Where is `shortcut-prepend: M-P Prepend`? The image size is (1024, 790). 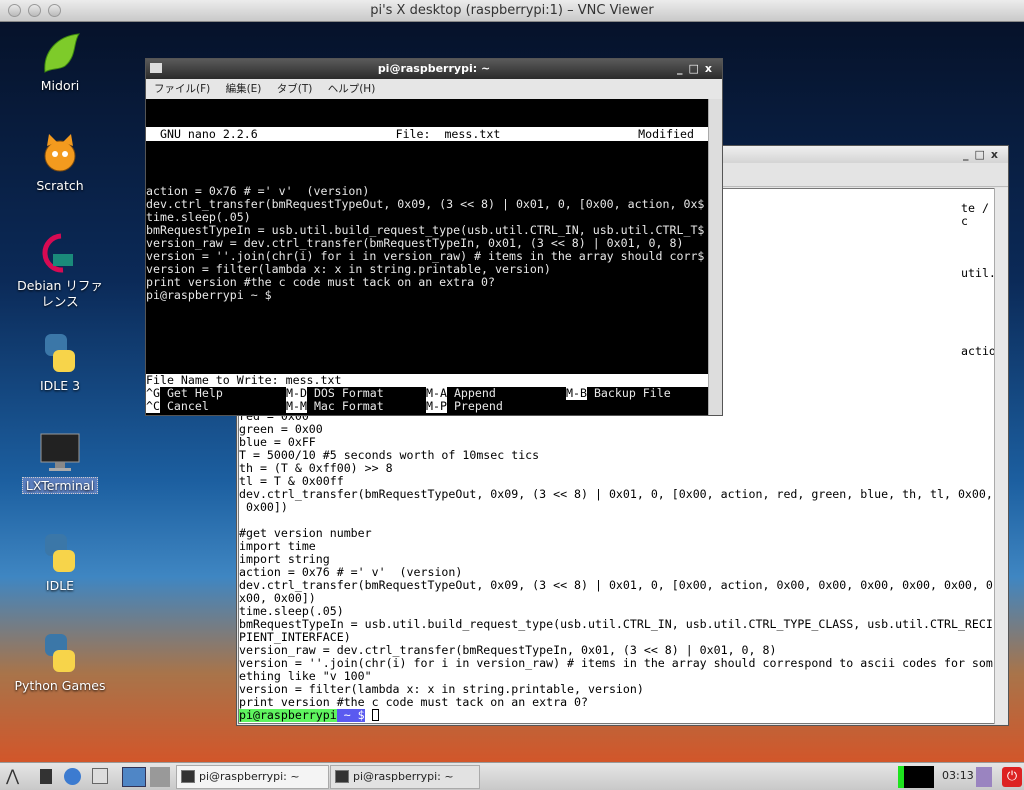
shortcut-prepend: M-P Prepend is located at coordinates (464, 406).